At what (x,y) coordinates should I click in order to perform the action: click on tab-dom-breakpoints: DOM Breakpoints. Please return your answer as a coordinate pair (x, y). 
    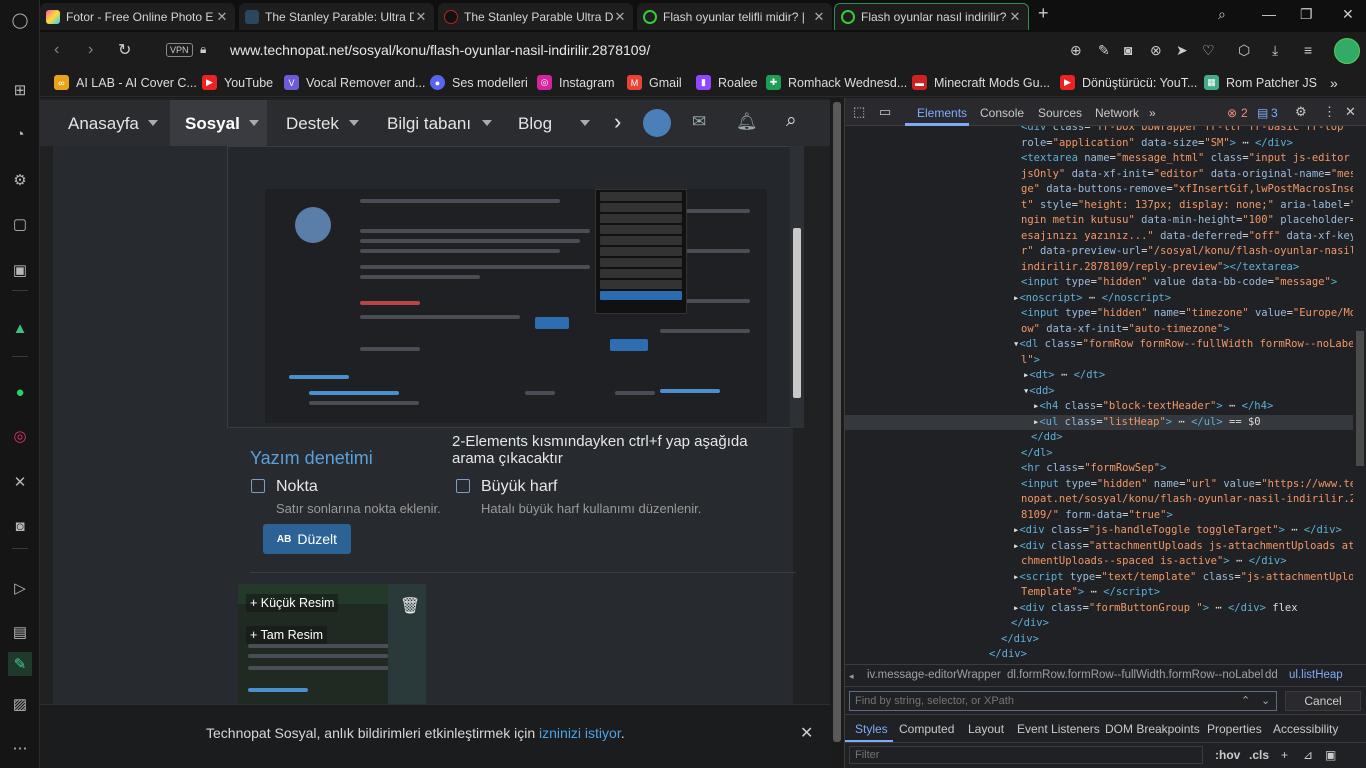
    Looking at the image, I should click on (1152, 729).